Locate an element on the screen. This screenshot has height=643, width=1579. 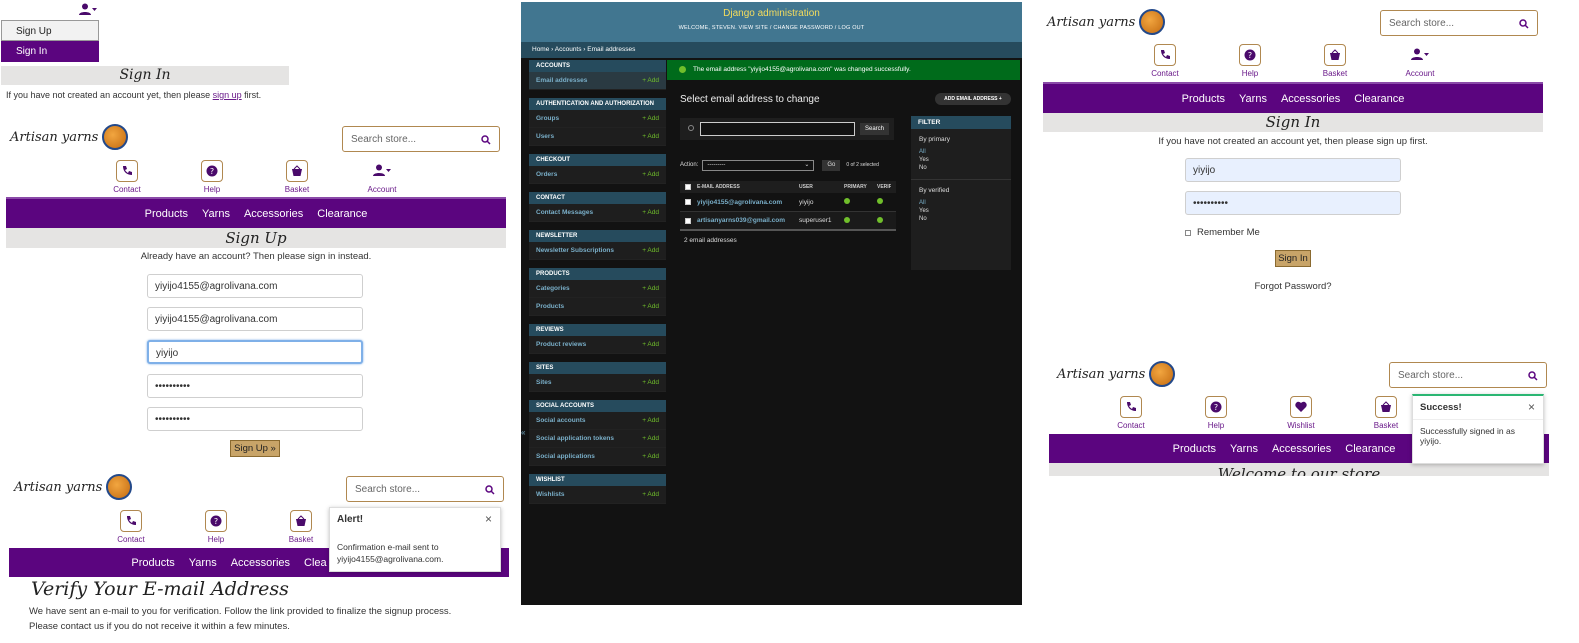
filter-primary-no: No is located at coordinates (961, 172).